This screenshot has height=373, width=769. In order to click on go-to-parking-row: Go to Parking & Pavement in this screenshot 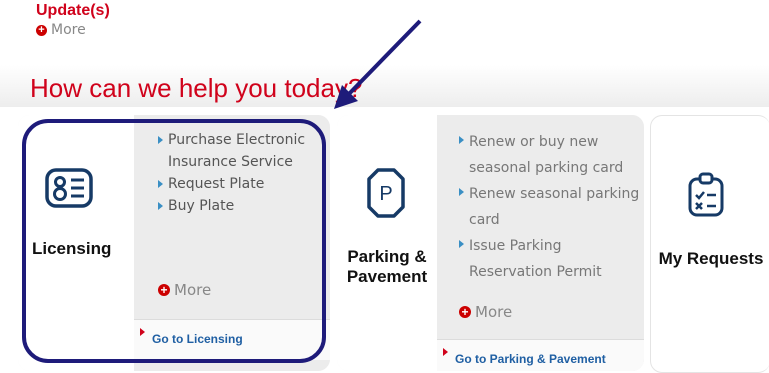, I will do `click(540, 355)`.